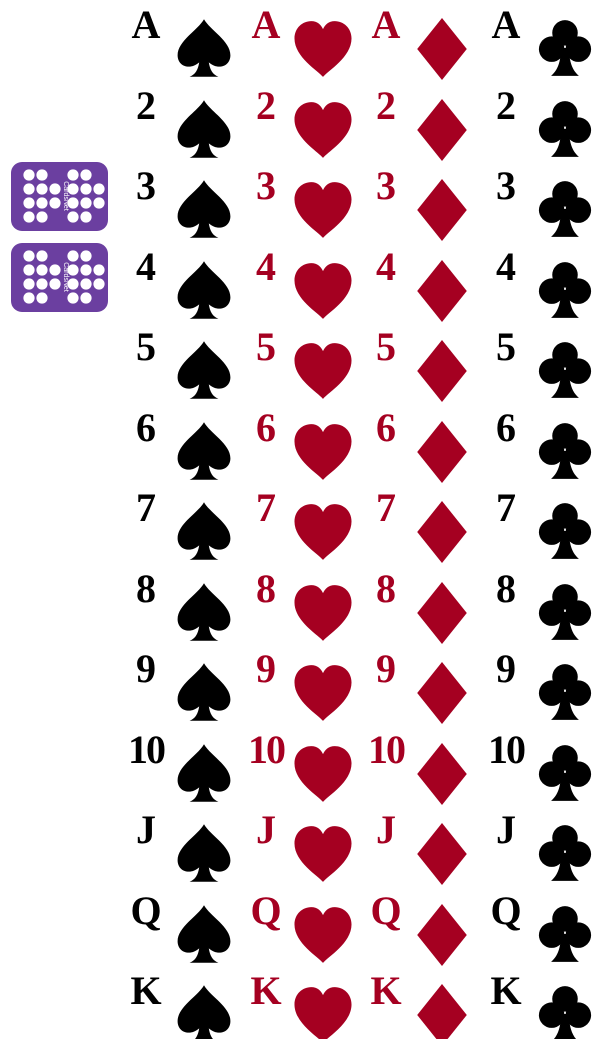 This screenshot has width=600, height=1039. Describe the element at coordinates (266, 266) in the screenshot. I see `rank-4-hearts: 4` at that location.